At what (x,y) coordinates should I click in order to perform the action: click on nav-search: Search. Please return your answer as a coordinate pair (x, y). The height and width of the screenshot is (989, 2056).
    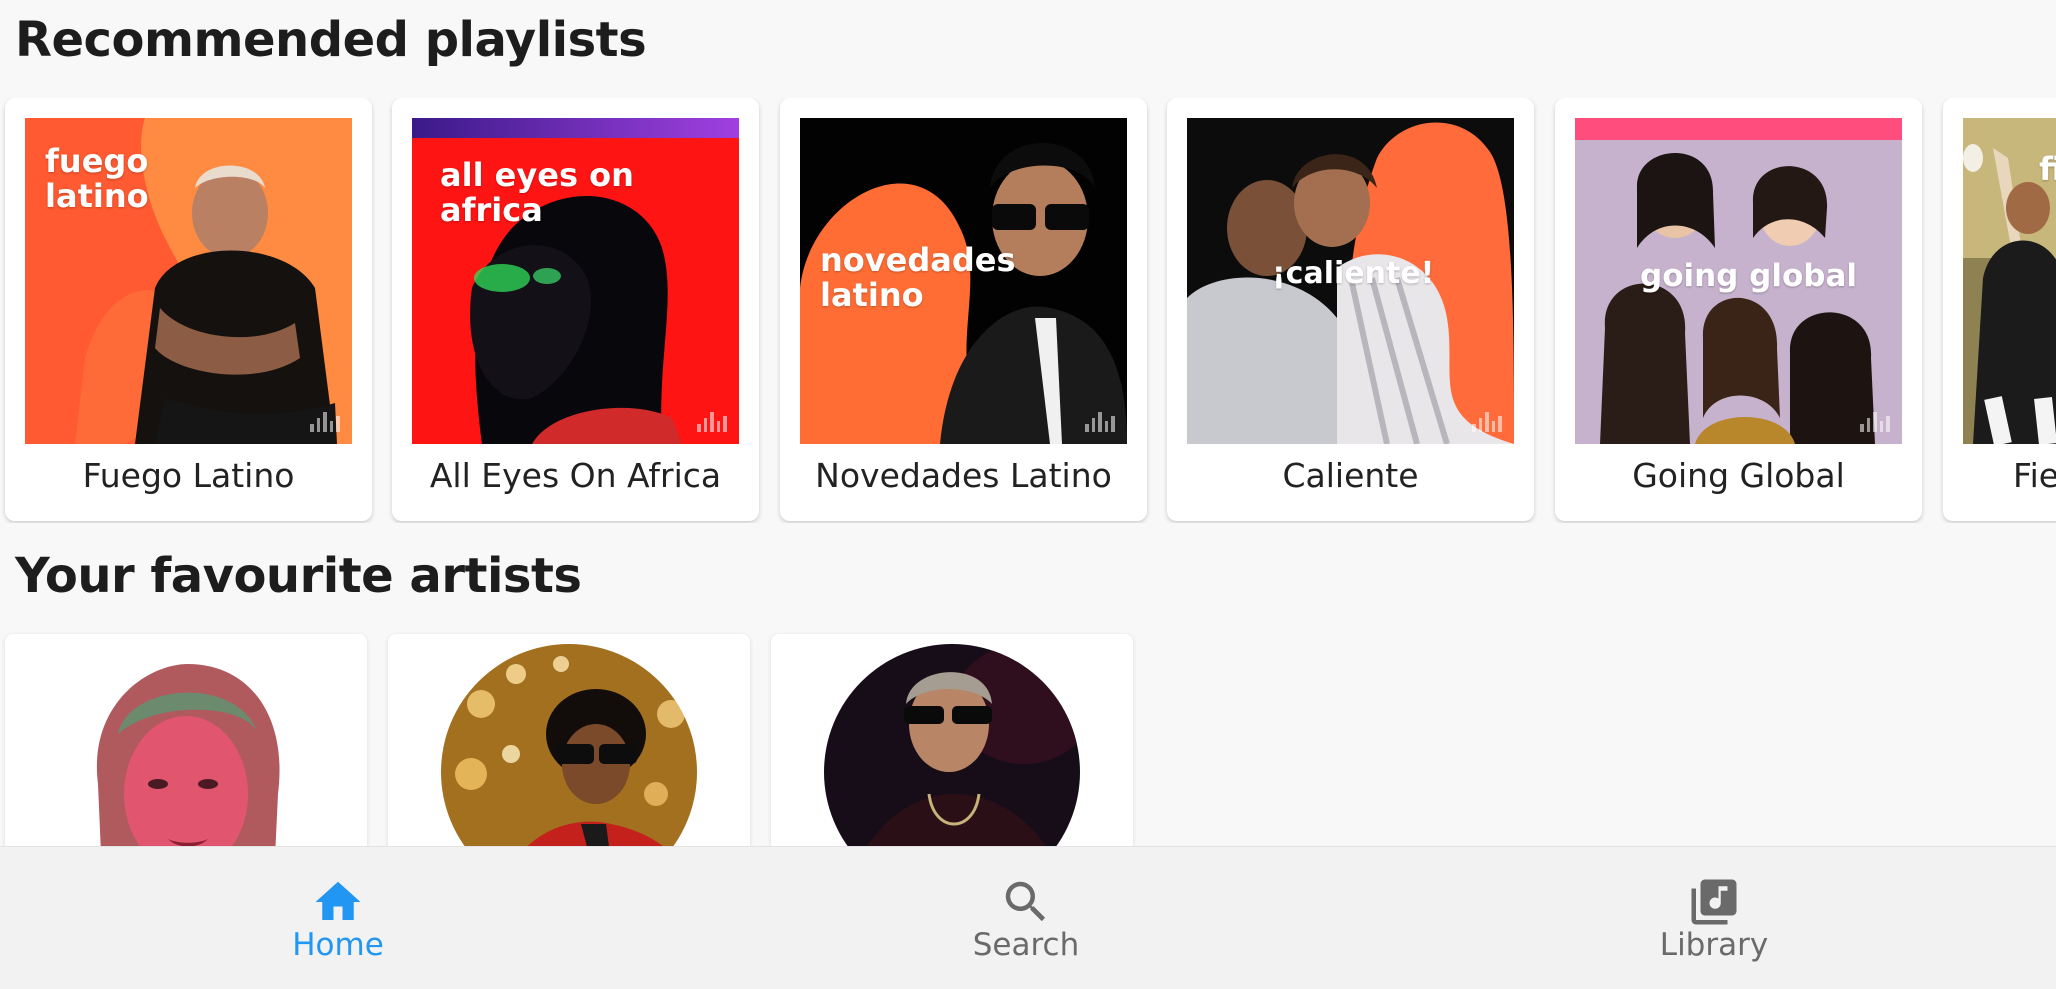
    Looking at the image, I should click on (1026, 918).